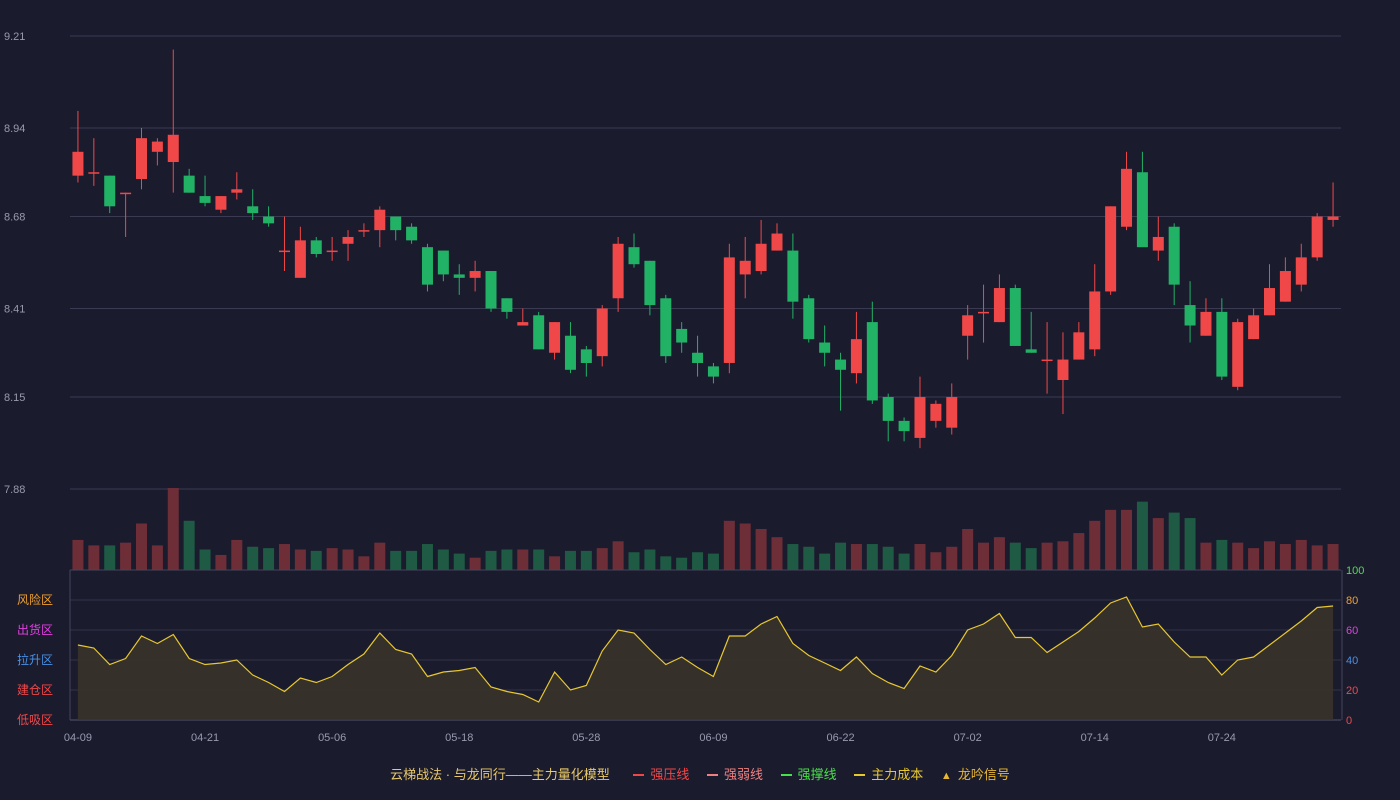 This screenshot has width=1400, height=800. What do you see at coordinates (735, 773) in the screenshot?
I see `legend-item-strength-line: 强弱线` at bounding box center [735, 773].